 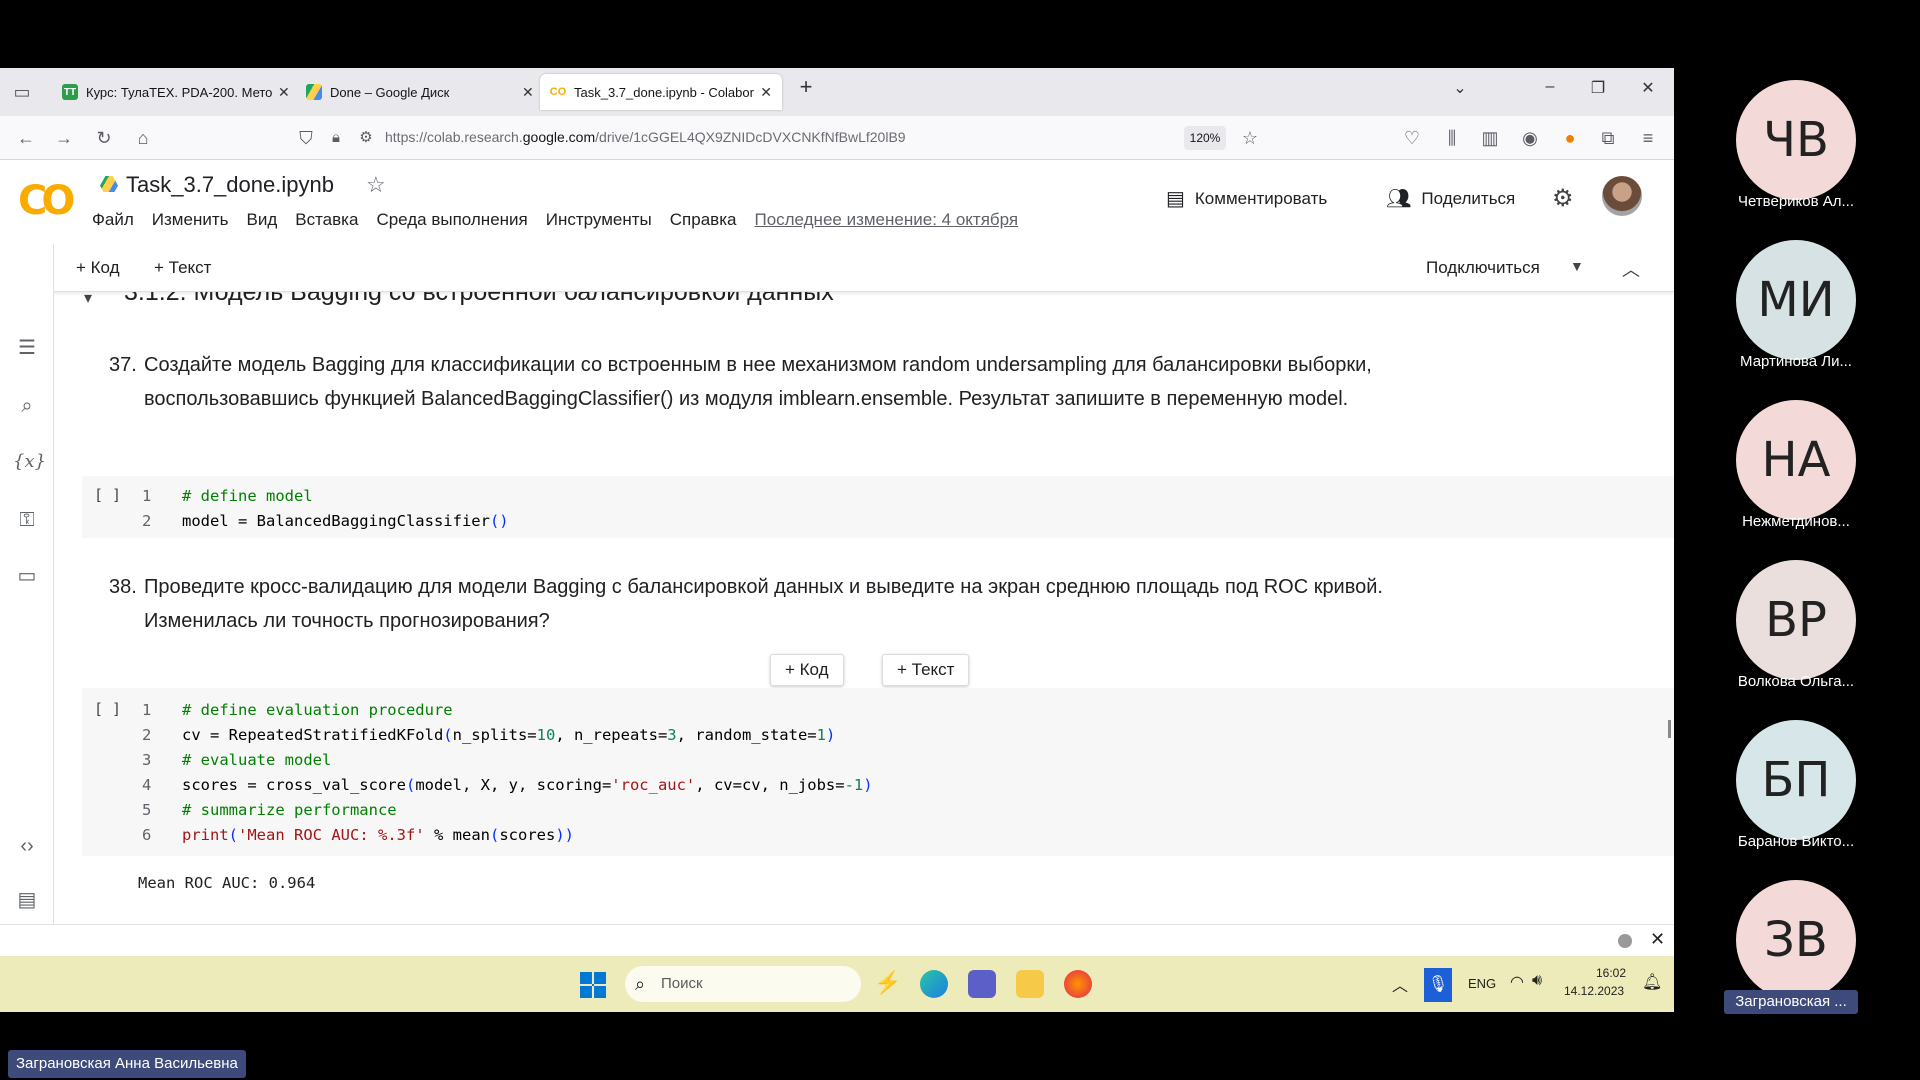 I want to click on menu-insert: Вставка, so click(x=326, y=220).